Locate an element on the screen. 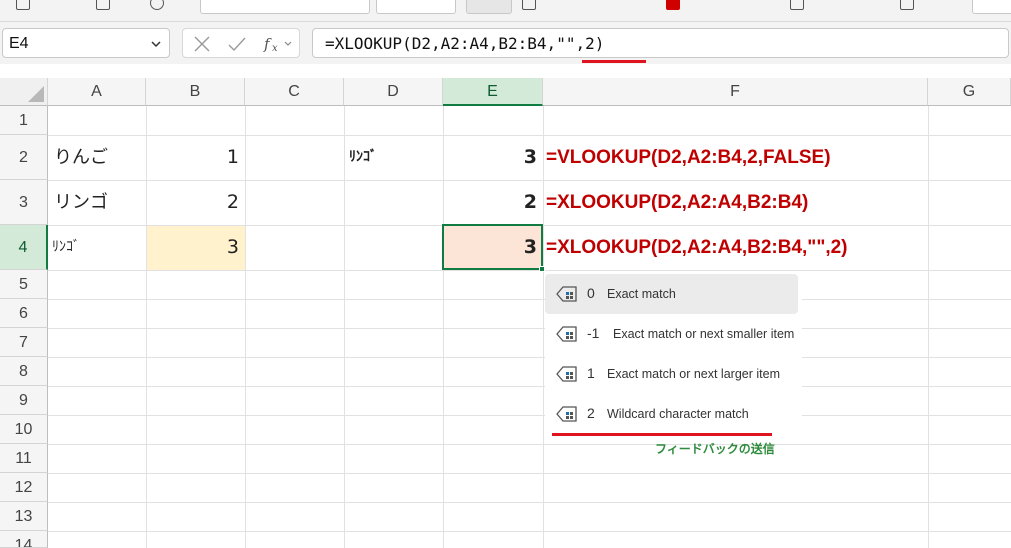  option-label: Exact match is located at coordinates (641, 294).